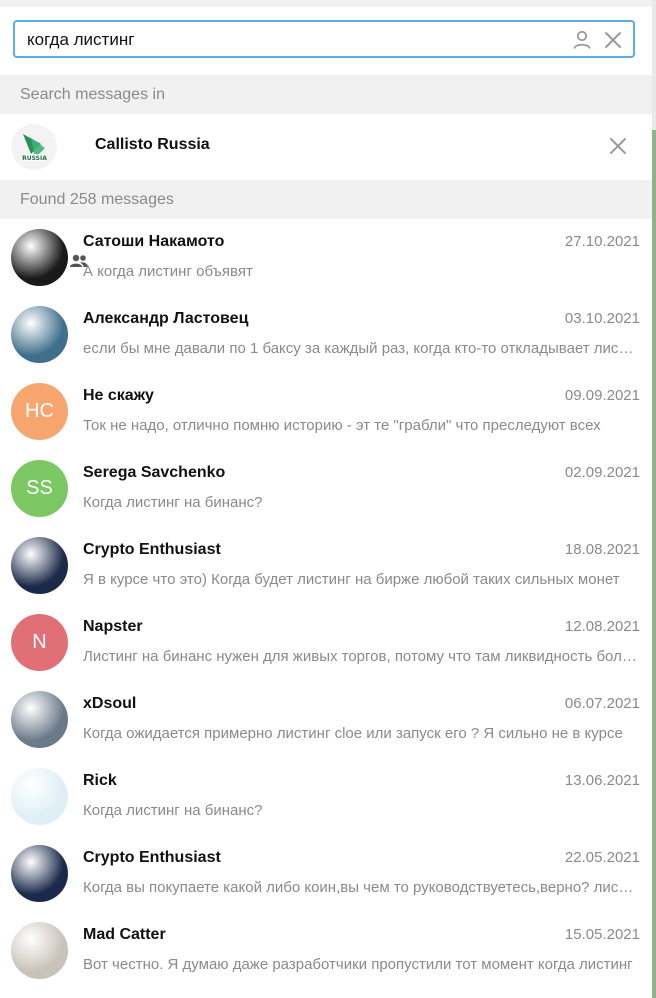 The height and width of the screenshot is (998, 656). Describe the element at coordinates (602, 318) in the screenshot. I see `message-date: 03.10.2021` at that location.